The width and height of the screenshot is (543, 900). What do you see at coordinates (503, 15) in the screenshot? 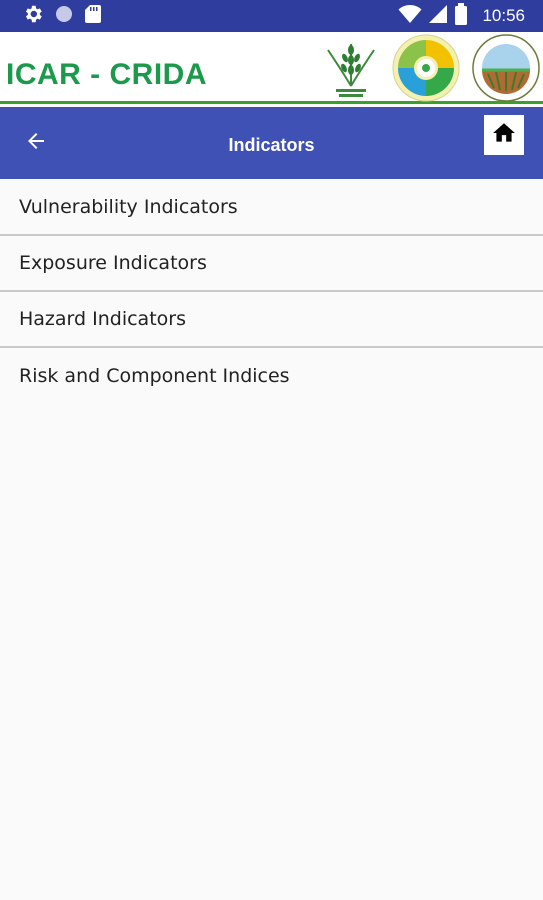
I see `status-time: 10:56` at bounding box center [503, 15].